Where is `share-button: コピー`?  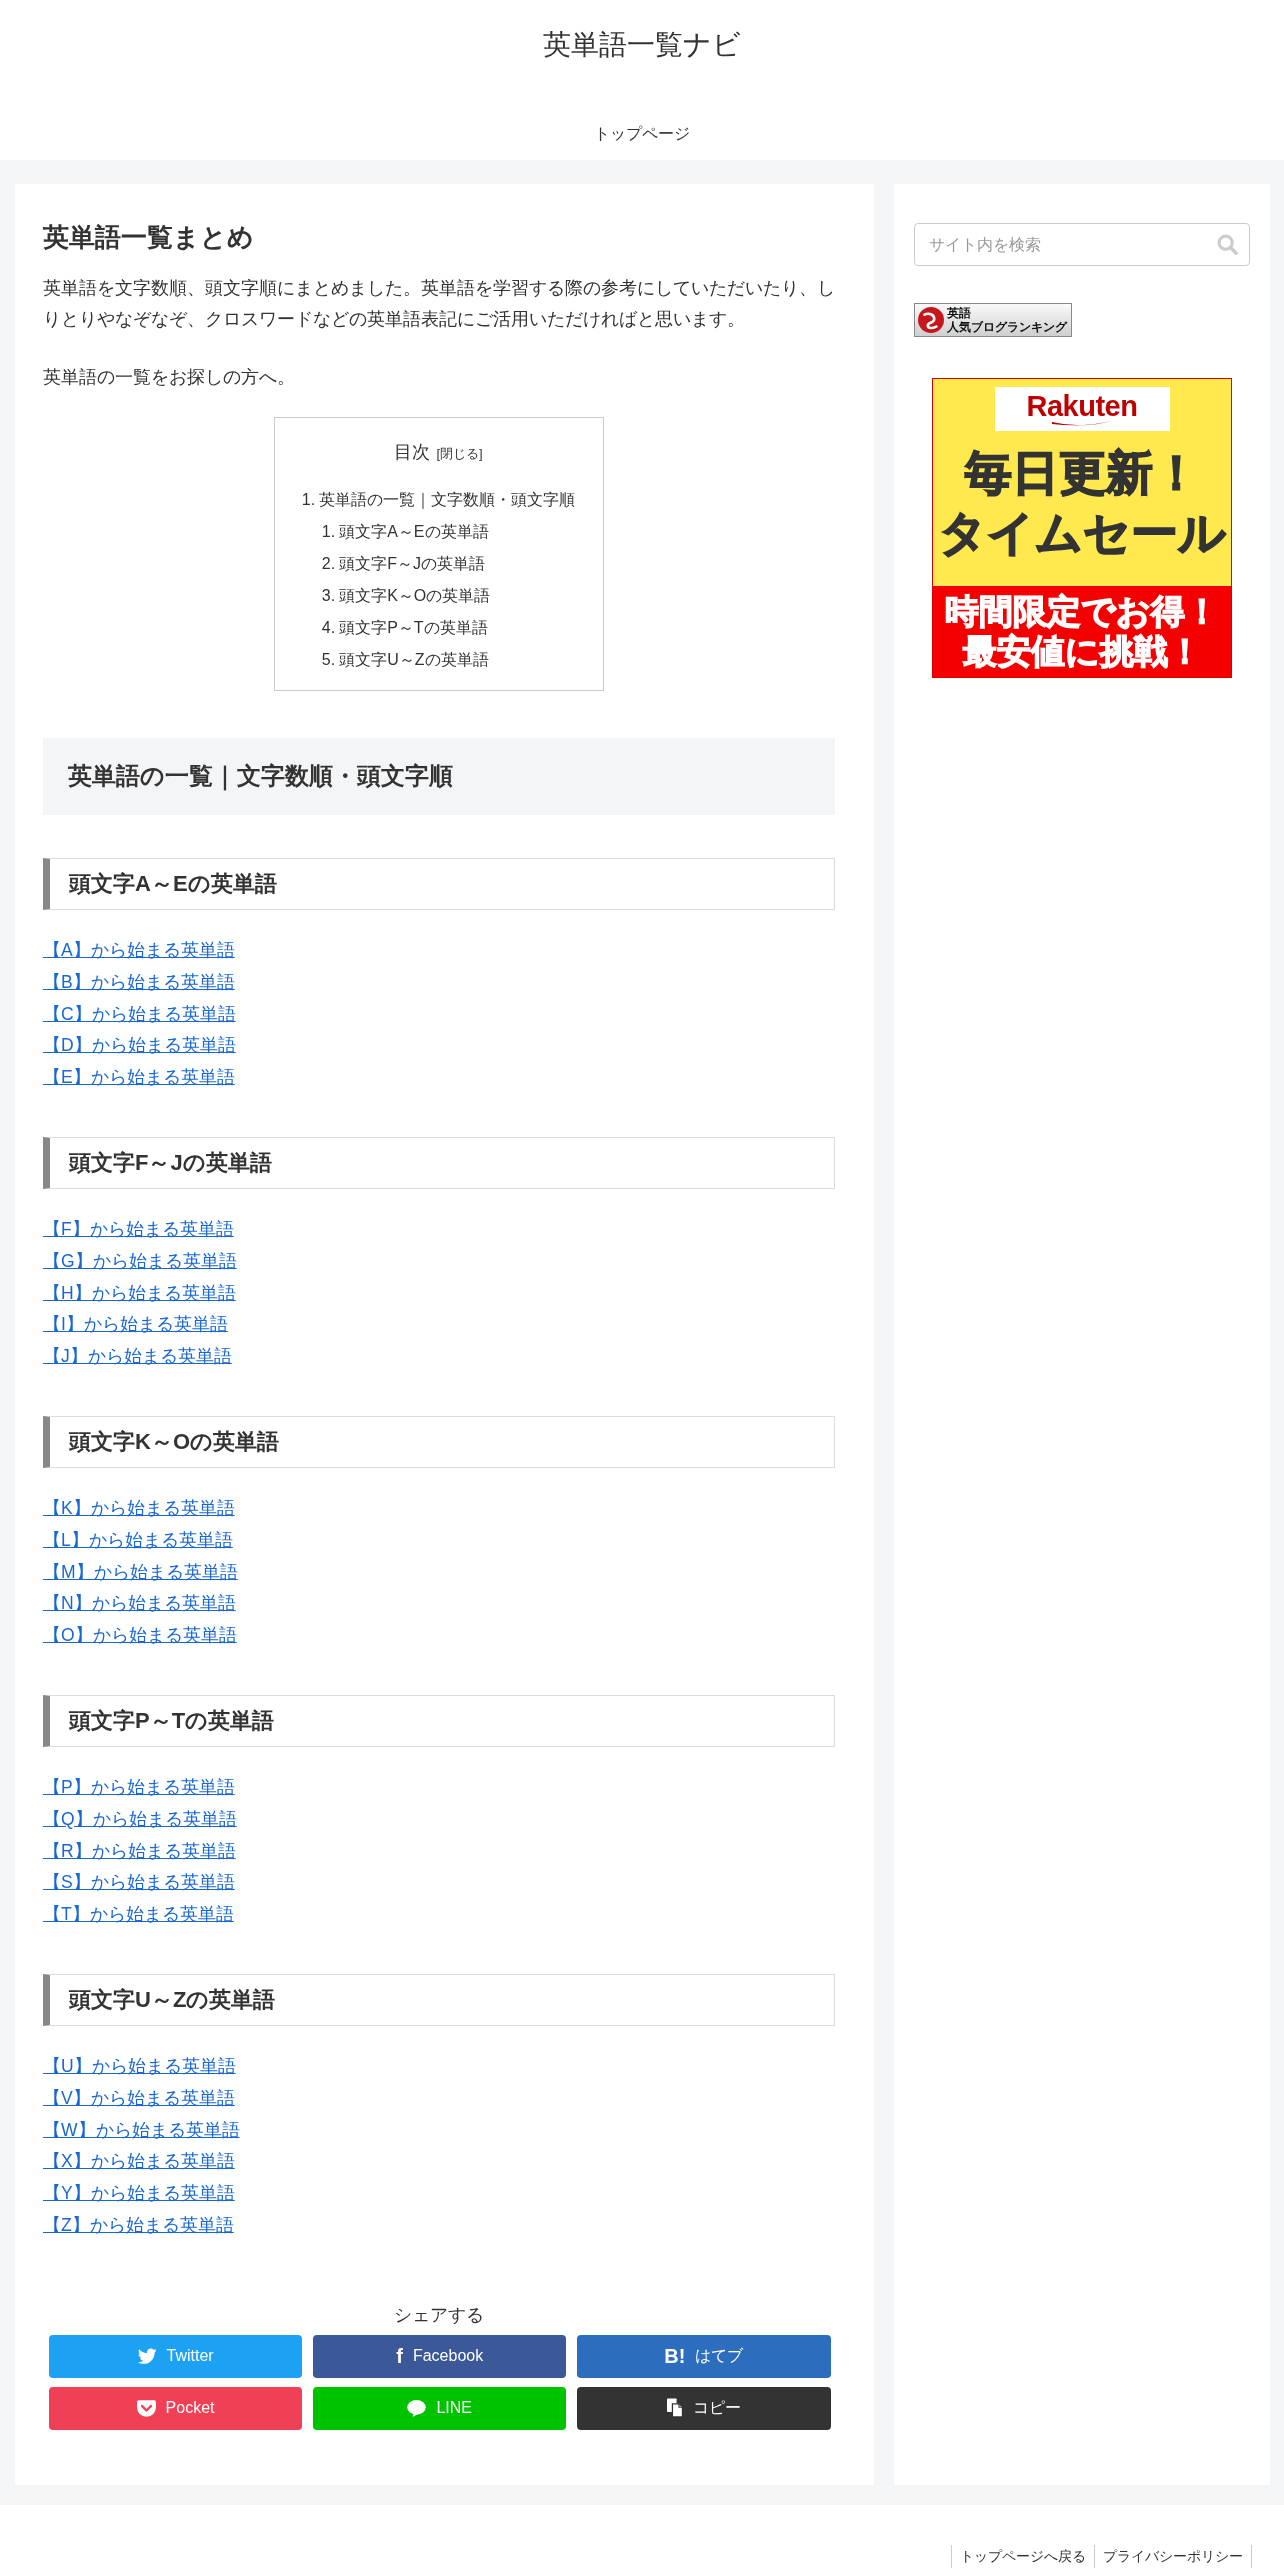
share-button: コピー is located at coordinates (704, 2408).